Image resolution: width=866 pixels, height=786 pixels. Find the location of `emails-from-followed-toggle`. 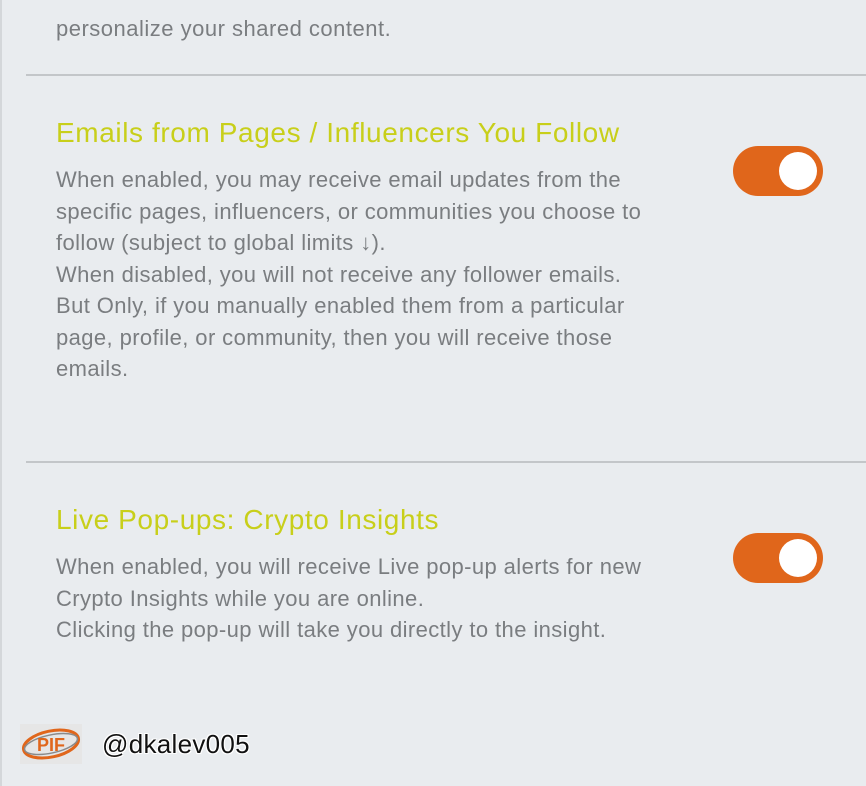

emails-from-followed-toggle is located at coordinates (778, 171).